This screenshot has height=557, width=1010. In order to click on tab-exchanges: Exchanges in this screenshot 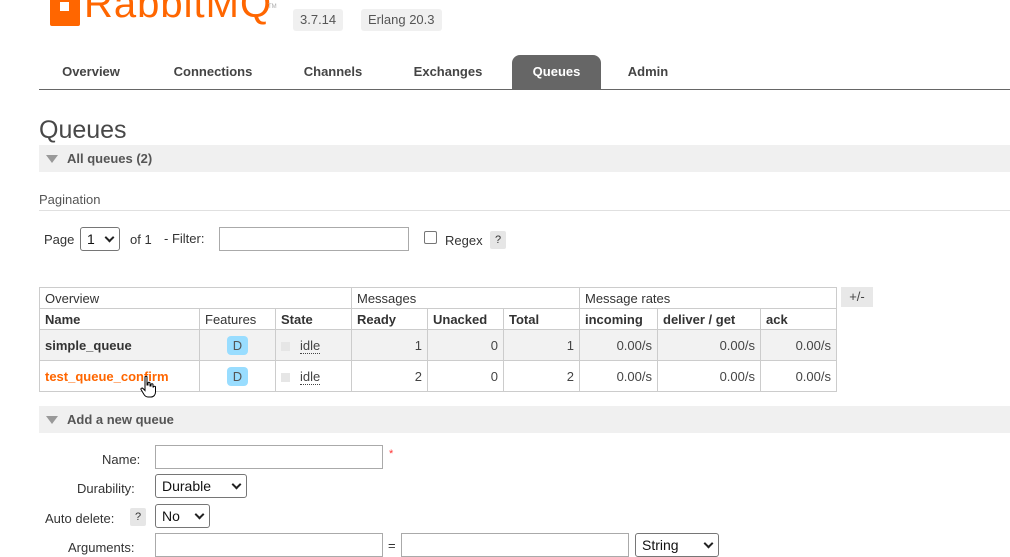, I will do `click(448, 72)`.